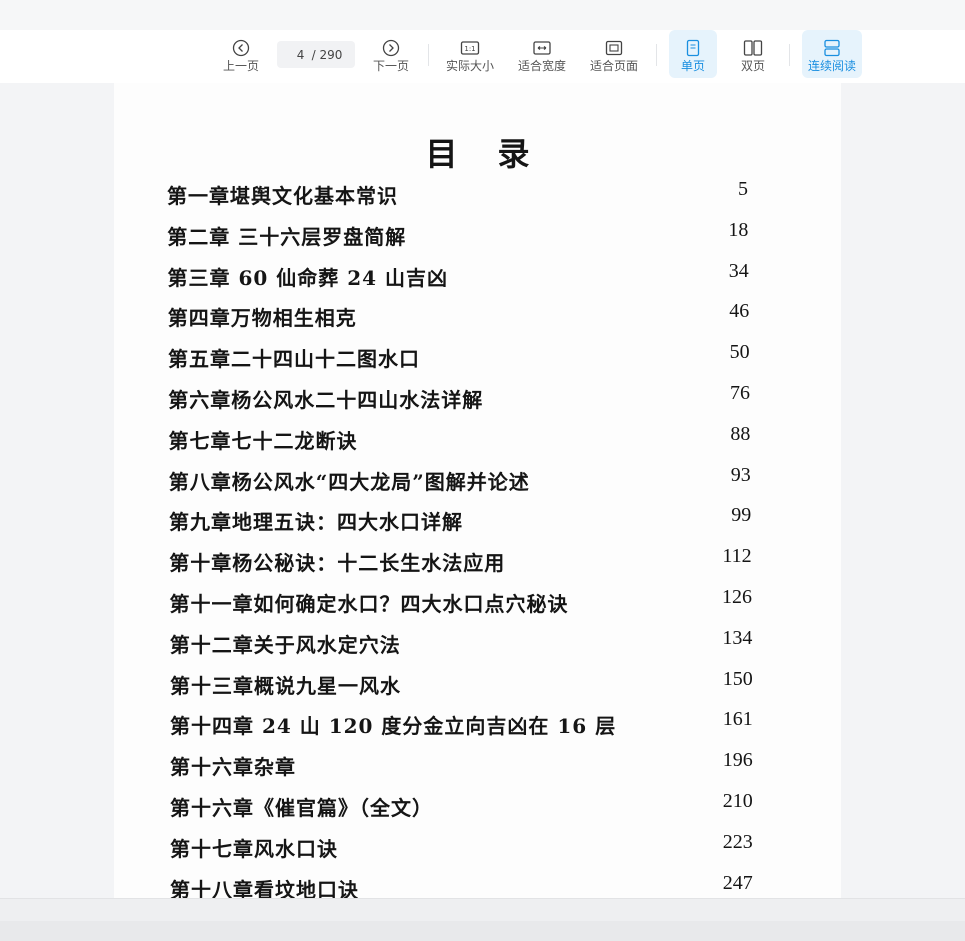 This screenshot has width=965, height=941. I want to click on chevron-right-circle-icon, so click(391, 48).